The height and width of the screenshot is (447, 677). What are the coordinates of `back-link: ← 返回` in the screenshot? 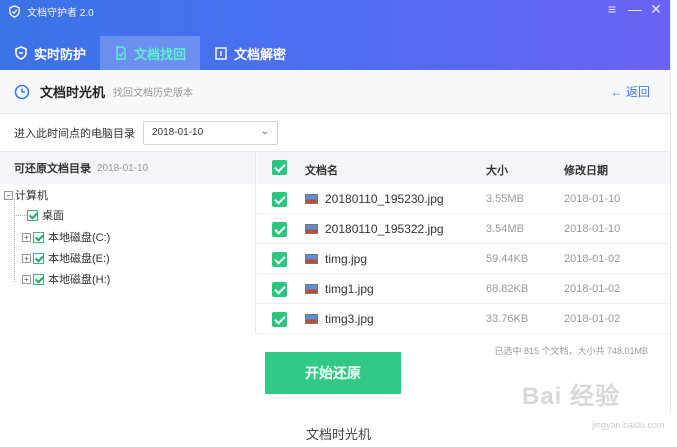 It's located at (630, 91).